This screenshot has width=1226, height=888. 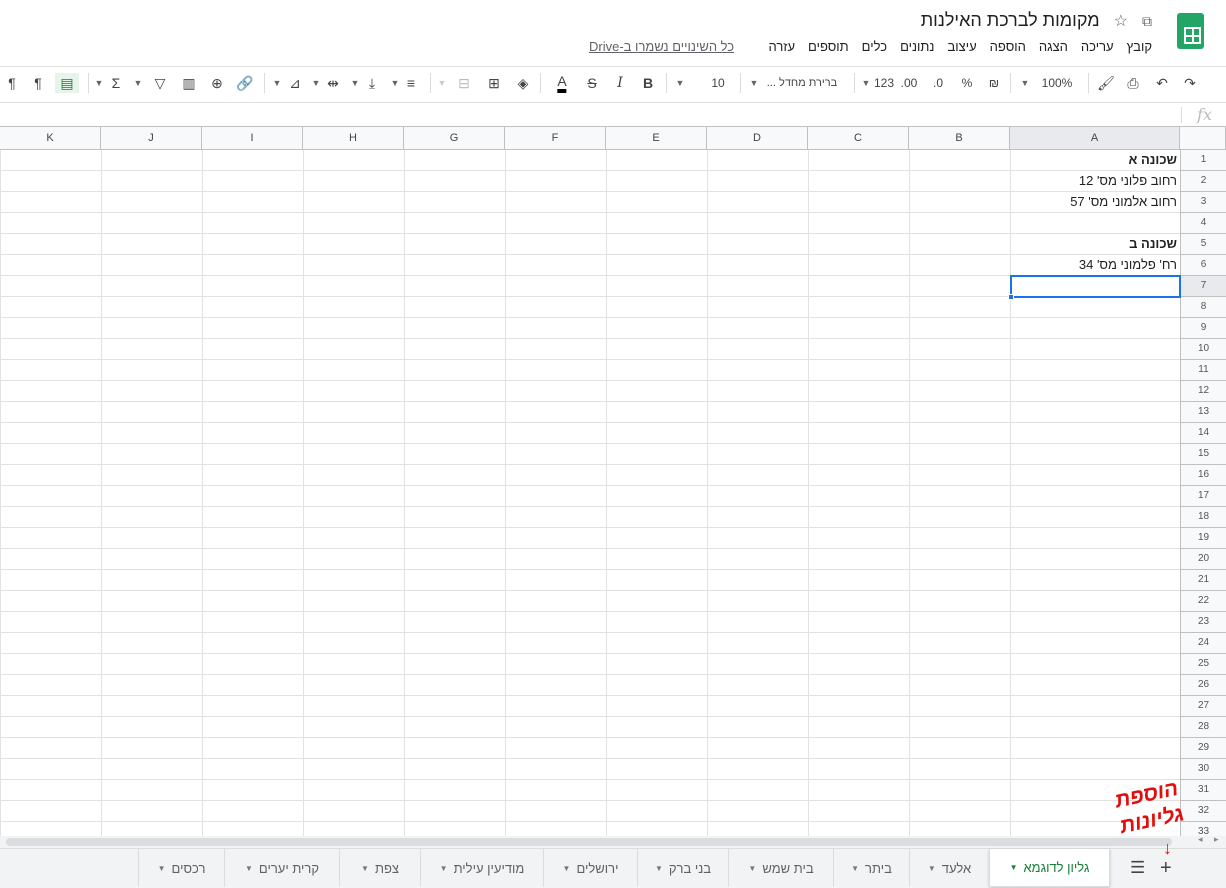 I want to click on row-header: 8, so click(x=1203, y=307).